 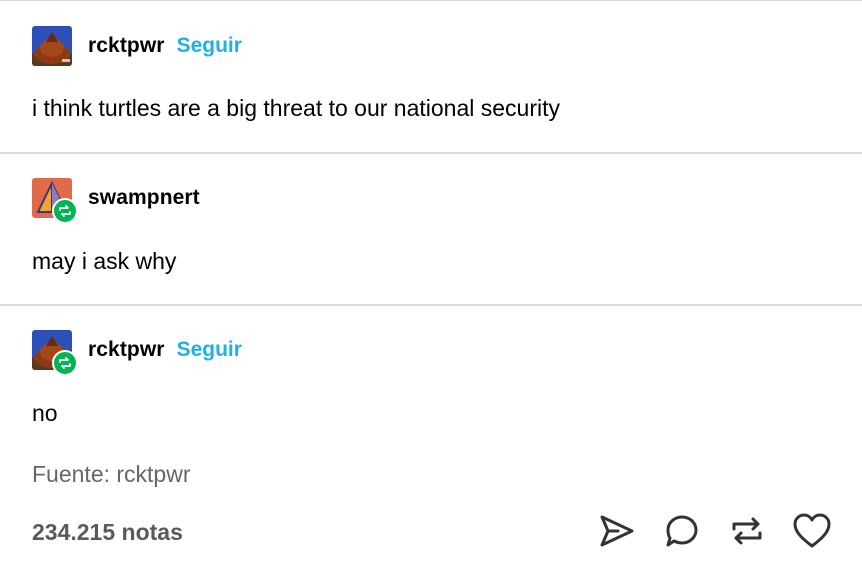 What do you see at coordinates (45, 413) in the screenshot?
I see `post-text: no` at bounding box center [45, 413].